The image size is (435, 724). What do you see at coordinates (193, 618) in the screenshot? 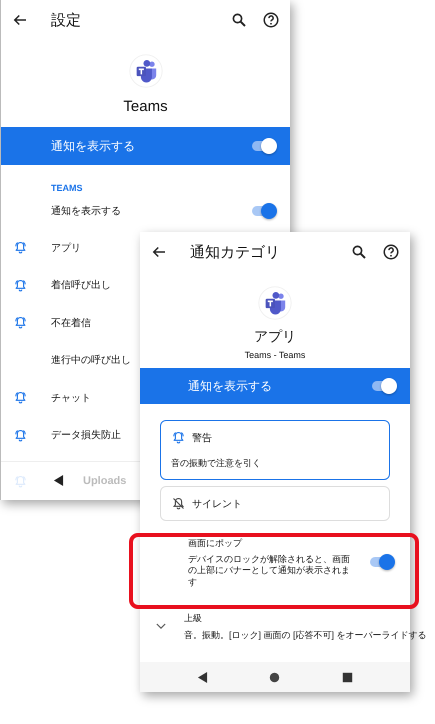
I see `setting-title: 上級` at bounding box center [193, 618].